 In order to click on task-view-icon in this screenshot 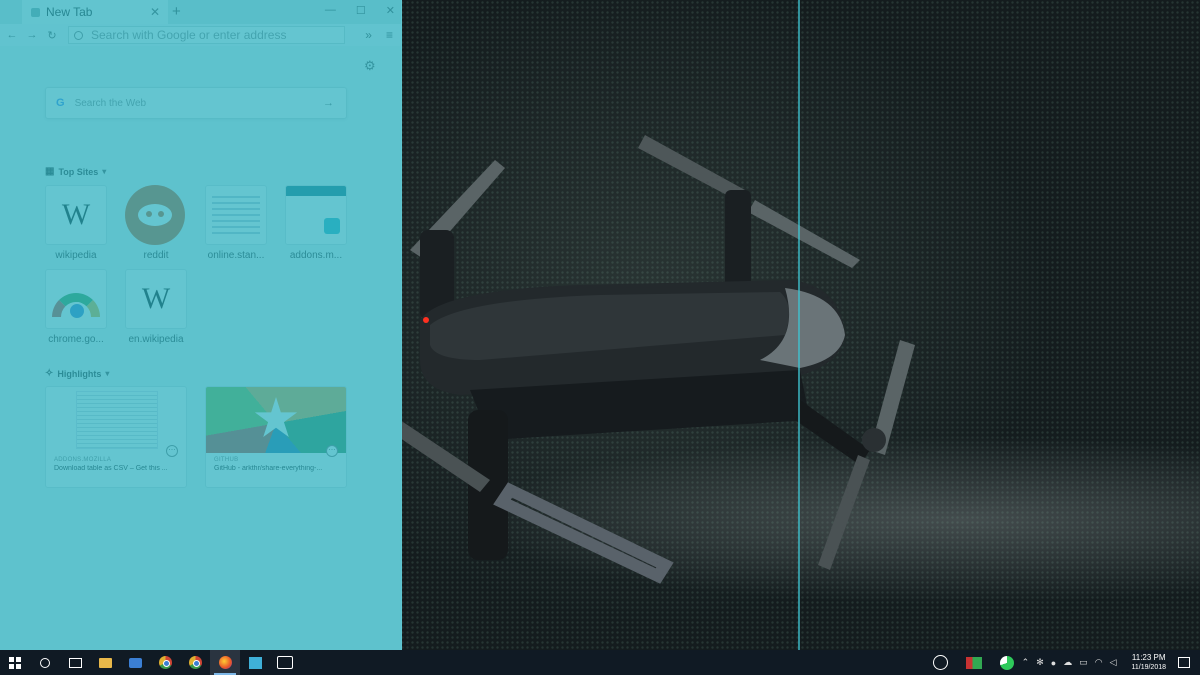, I will do `click(75, 662)`.